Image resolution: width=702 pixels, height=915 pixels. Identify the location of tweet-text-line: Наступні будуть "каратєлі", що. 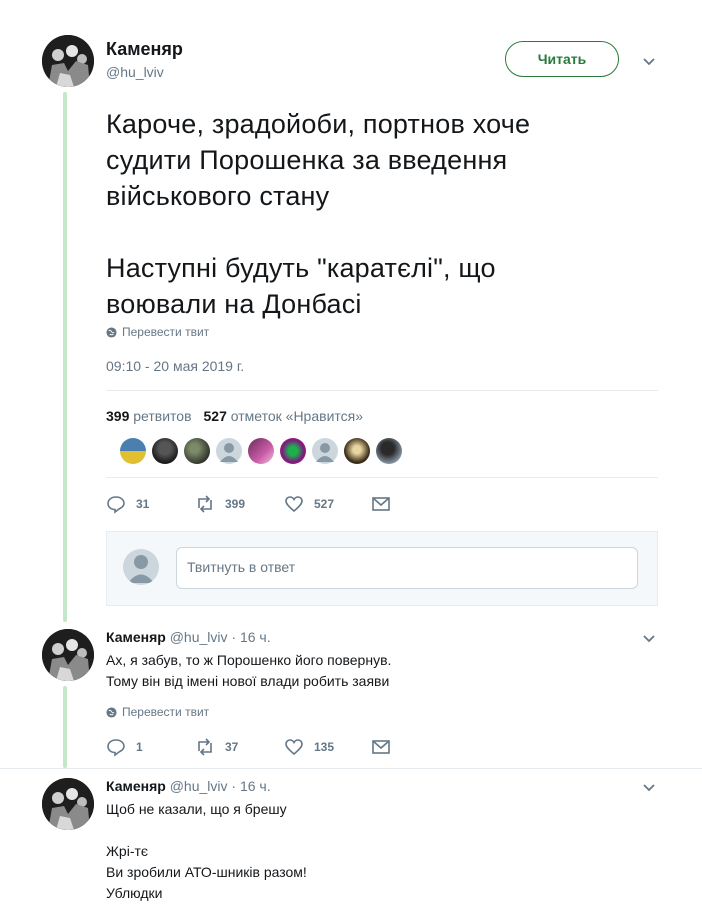
(301, 268).